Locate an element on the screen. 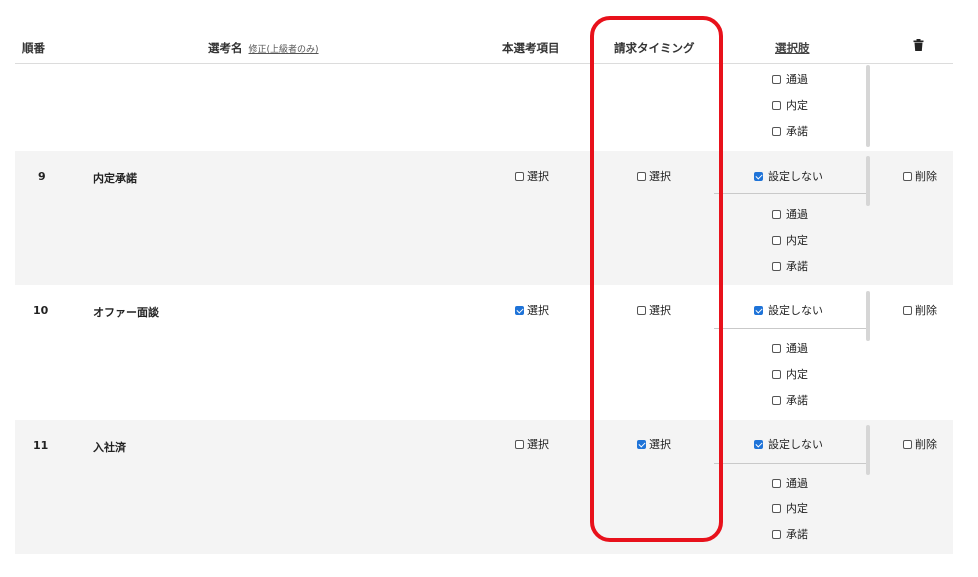  header-name: 選考名 修正(上級者のみ) is located at coordinates (263, 48).